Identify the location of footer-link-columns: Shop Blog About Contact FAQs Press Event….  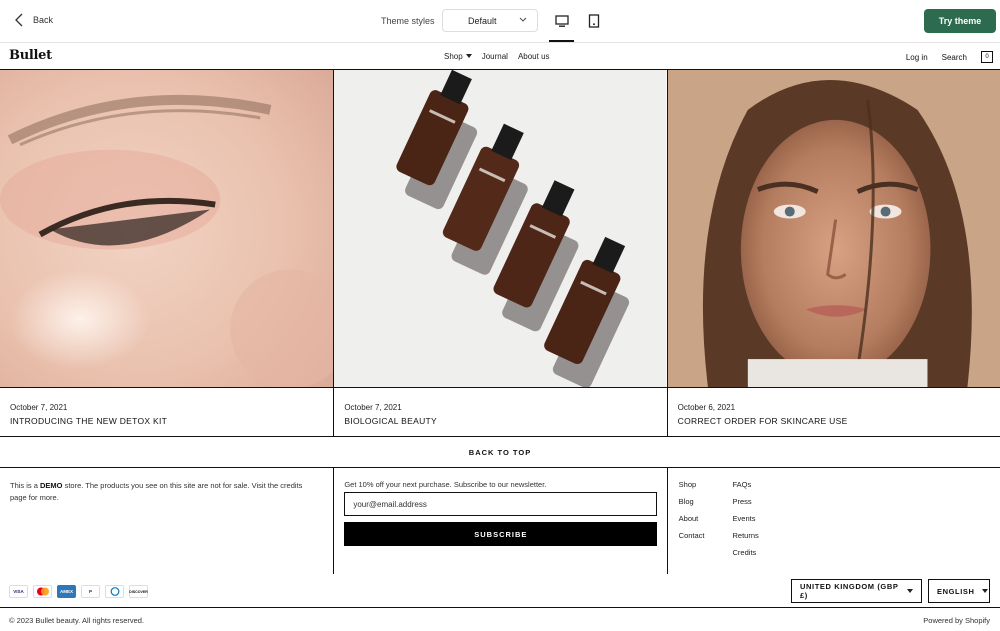
(719, 522).